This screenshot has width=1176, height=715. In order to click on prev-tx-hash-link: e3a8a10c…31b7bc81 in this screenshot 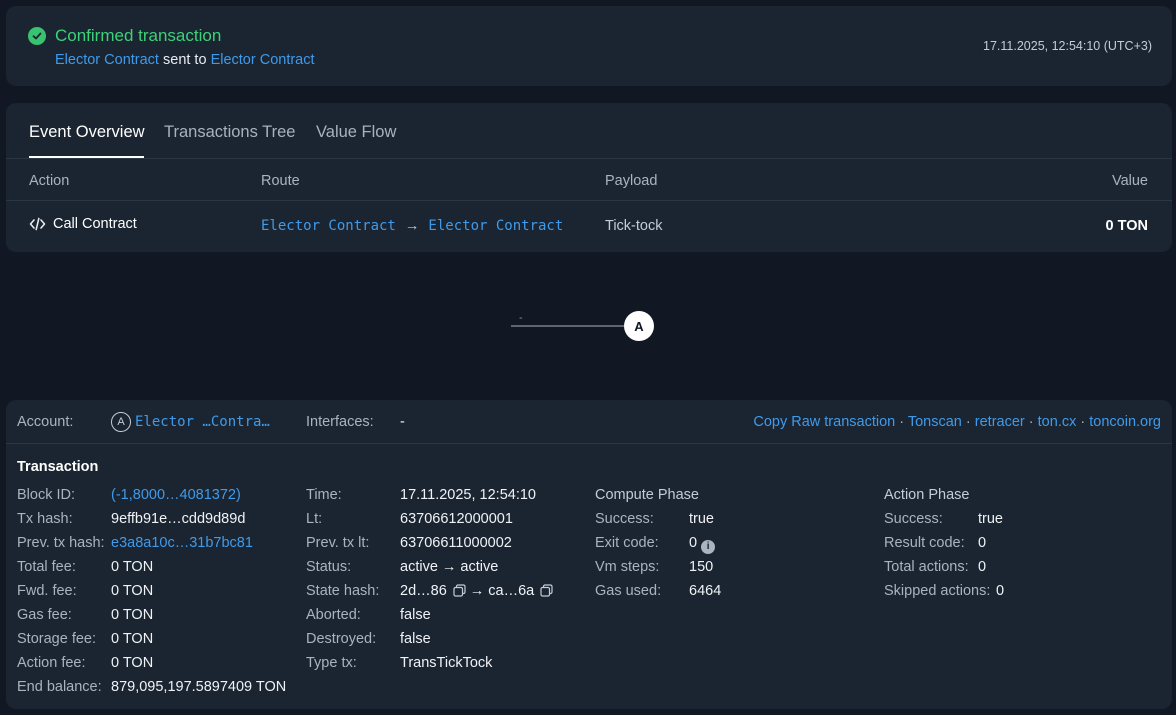, I will do `click(182, 543)`.